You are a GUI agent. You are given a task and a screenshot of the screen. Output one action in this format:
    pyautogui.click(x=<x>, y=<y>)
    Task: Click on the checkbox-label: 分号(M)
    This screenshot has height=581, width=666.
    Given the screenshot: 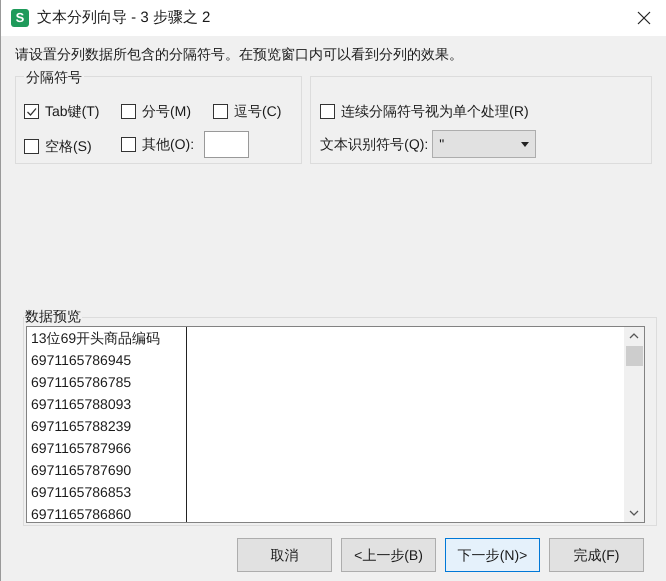 What is the action you would take?
    pyautogui.click(x=166, y=111)
    